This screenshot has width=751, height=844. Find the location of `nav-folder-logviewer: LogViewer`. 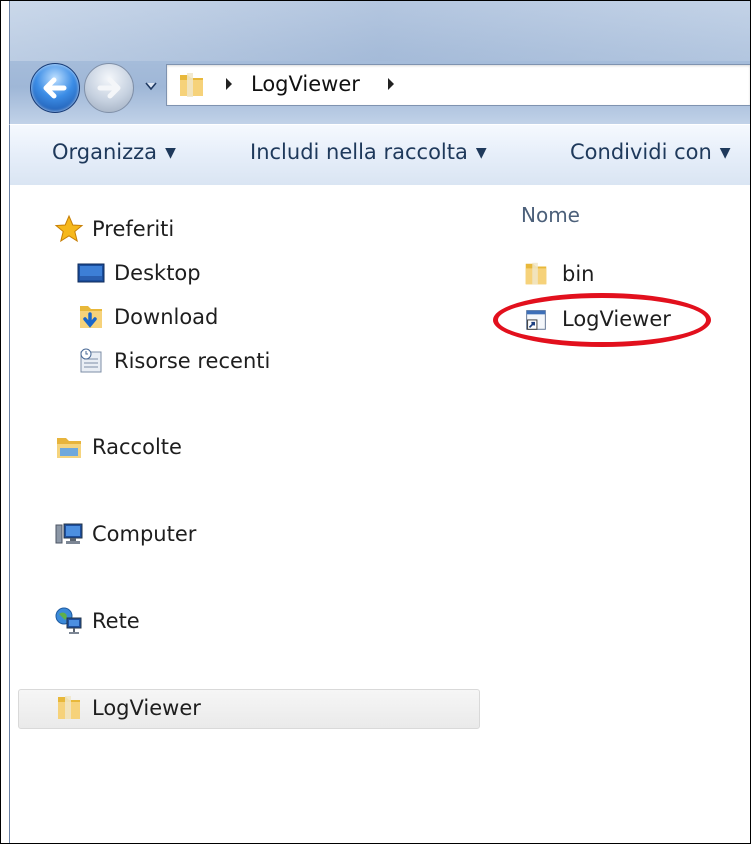

nav-folder-logviewer: LogViewer is located at coordinates (127, 708).